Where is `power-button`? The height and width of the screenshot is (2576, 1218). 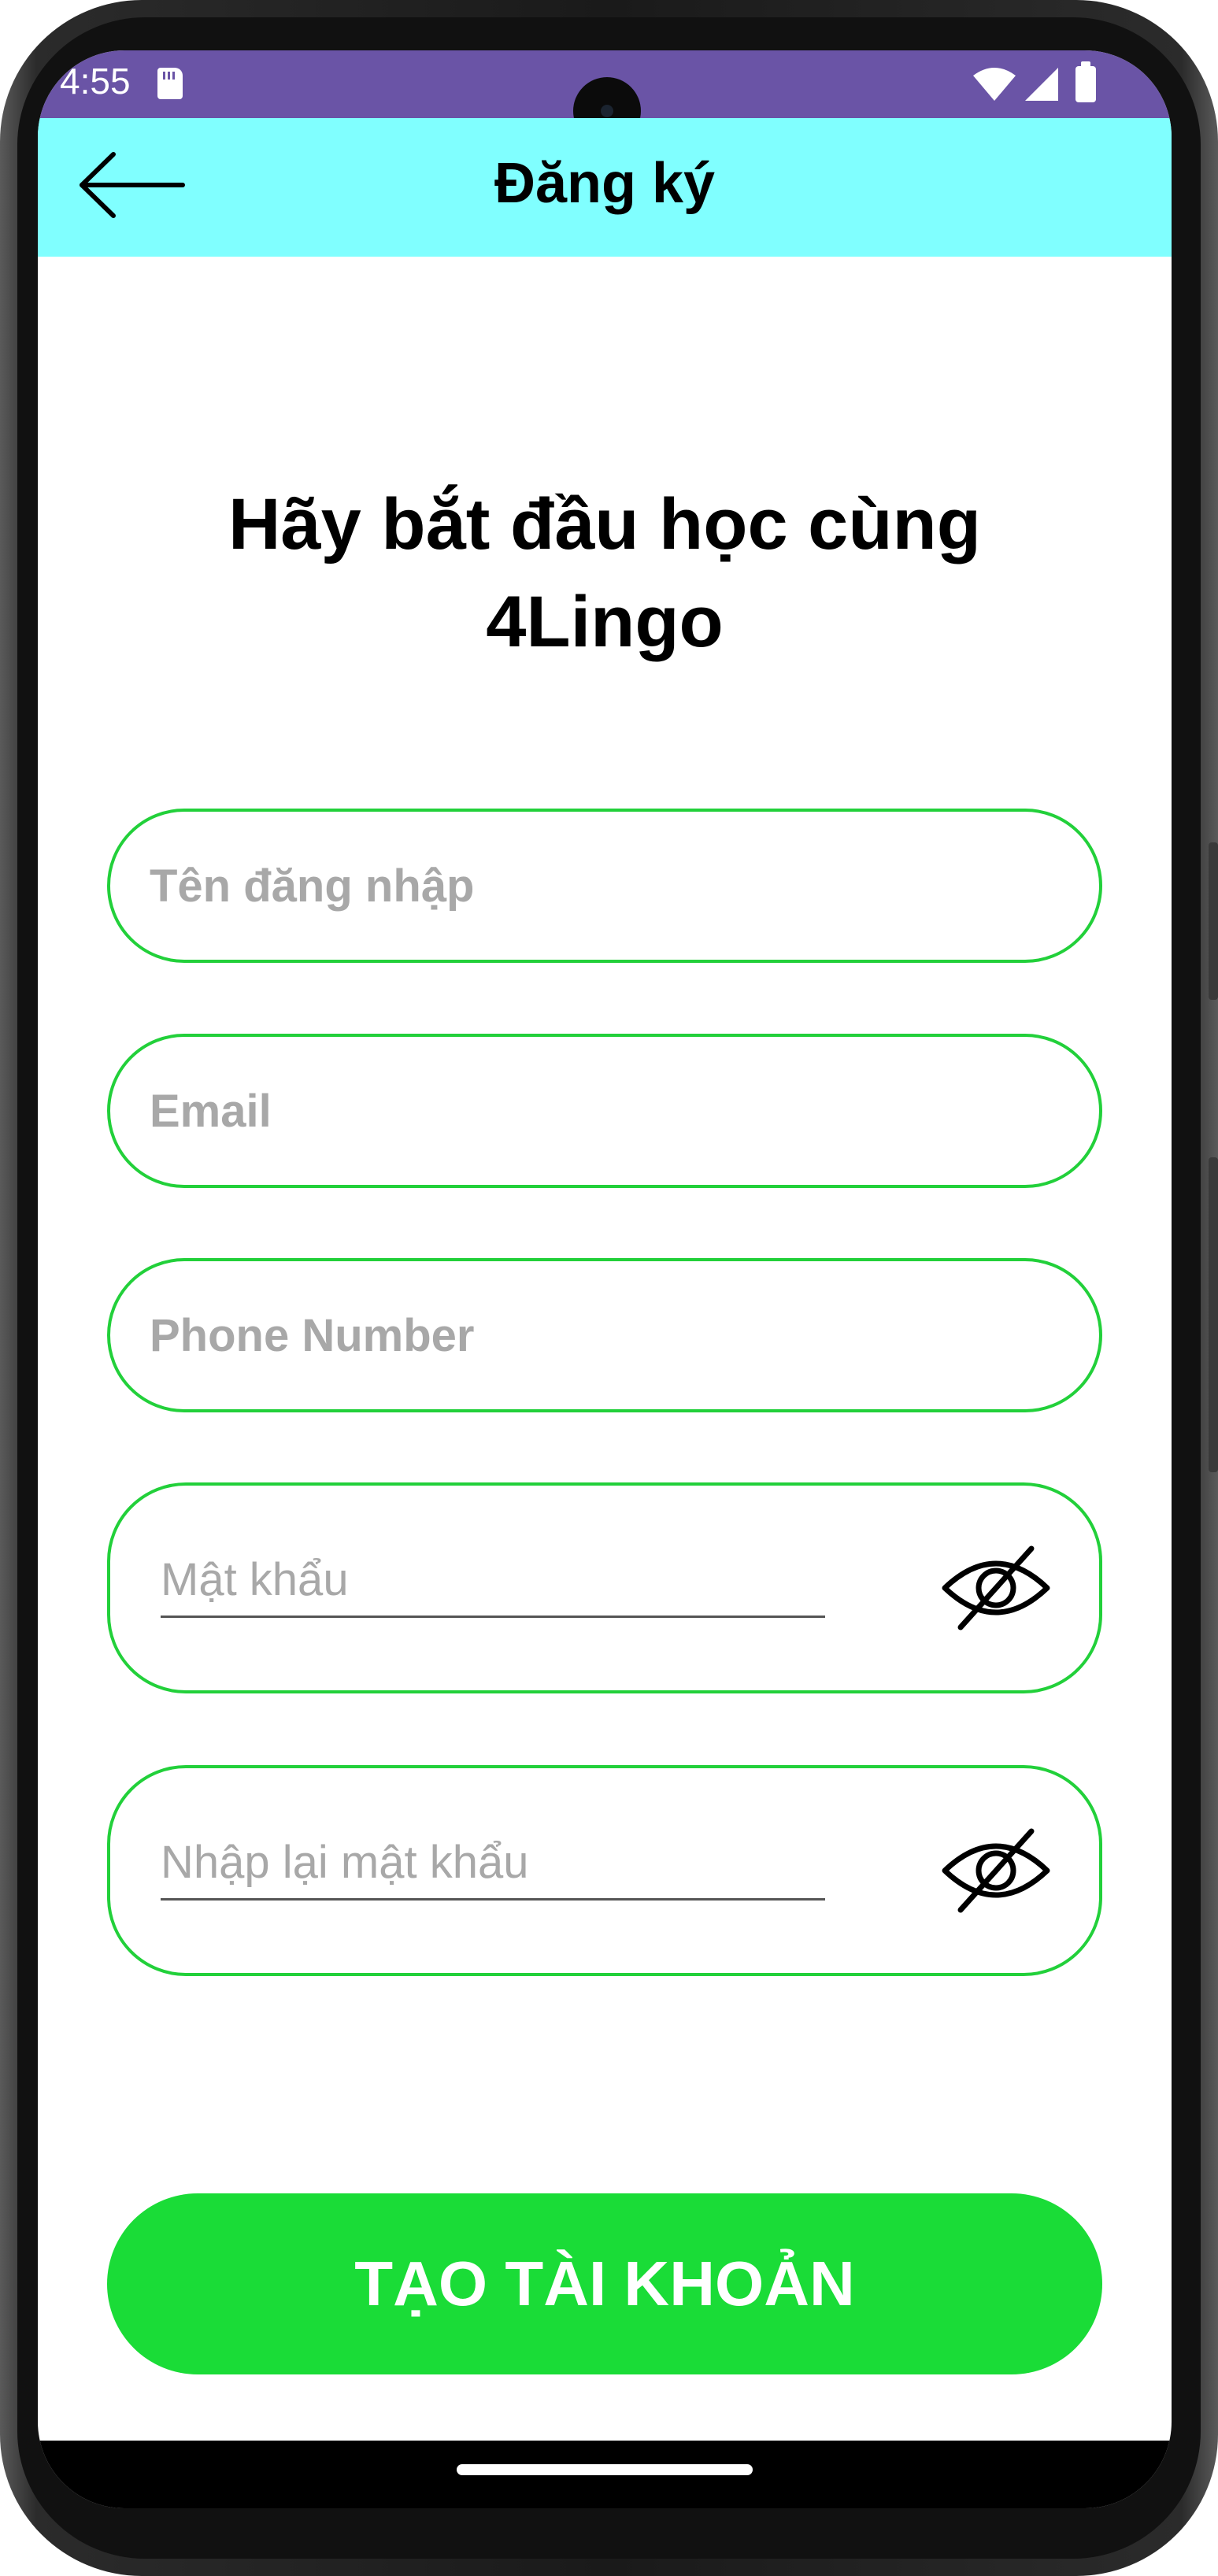 power-button is located at coordinates (1213, 1314).